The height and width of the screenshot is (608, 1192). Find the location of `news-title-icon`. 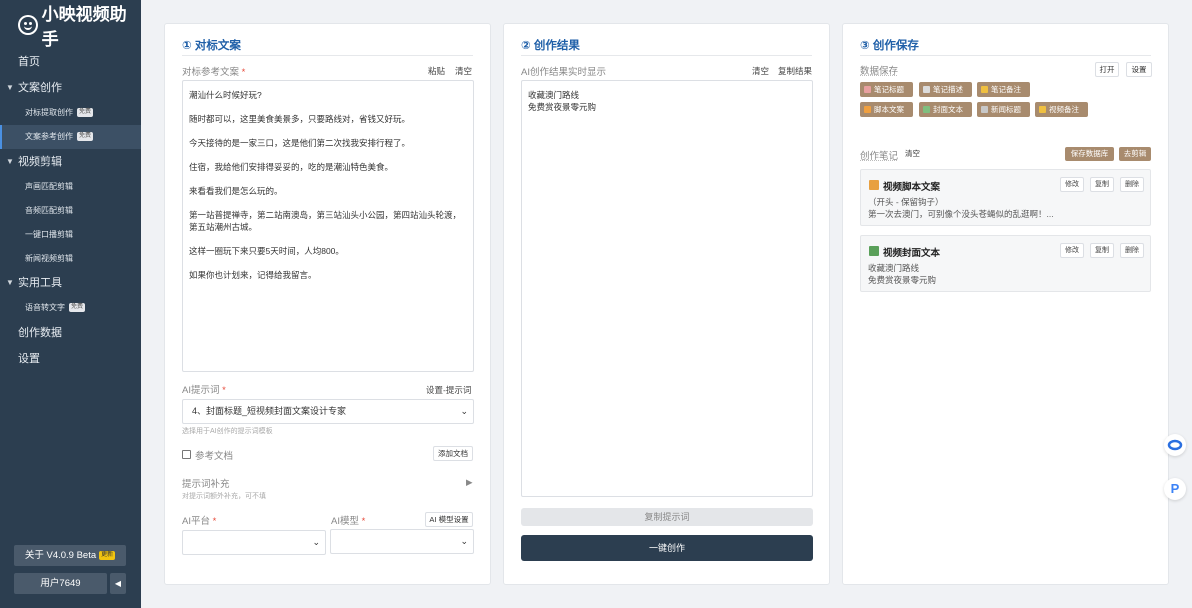

news-title-icon is located at coordinates (984, 109).